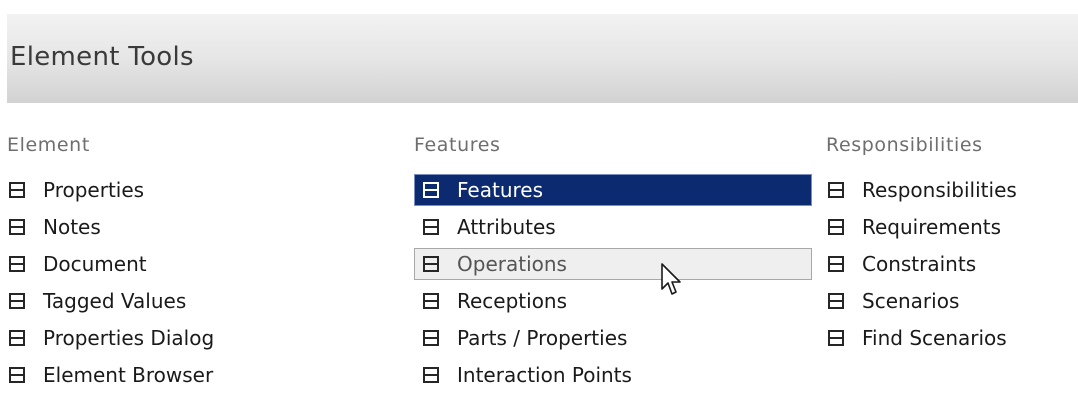  What do you see at coordinates (512, 300) in the screenshot?
I see `menu-item-label: Receptions` at bounding box center [512, 300].